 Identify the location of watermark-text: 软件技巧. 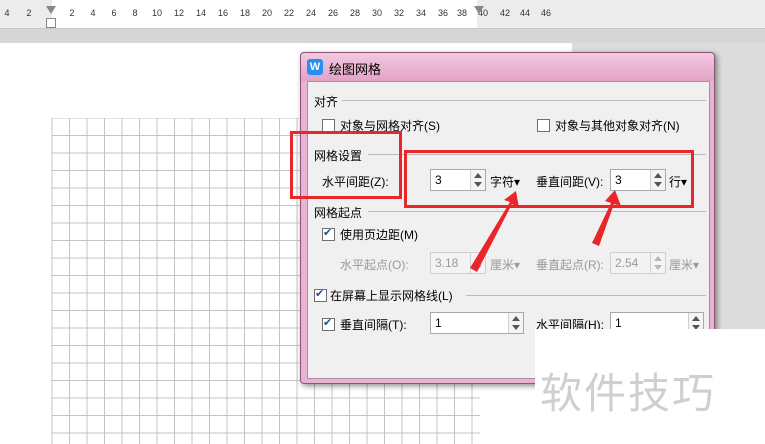
(628, 393).